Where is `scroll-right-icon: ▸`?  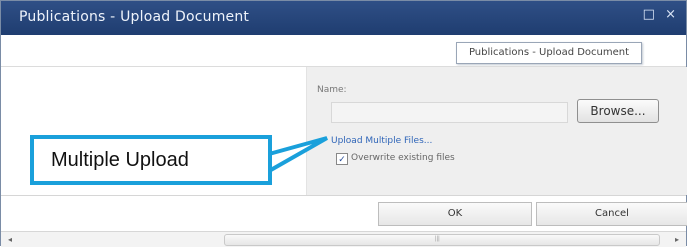 scroll-right-icon: ▸ is located at coordinates (677, 239).